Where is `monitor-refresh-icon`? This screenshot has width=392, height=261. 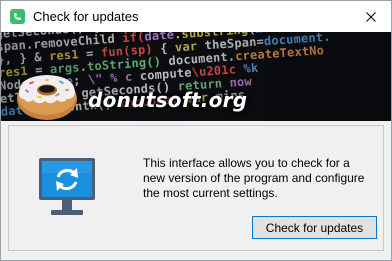 monitor-refresh-icon is located at coordinates (67, 186).